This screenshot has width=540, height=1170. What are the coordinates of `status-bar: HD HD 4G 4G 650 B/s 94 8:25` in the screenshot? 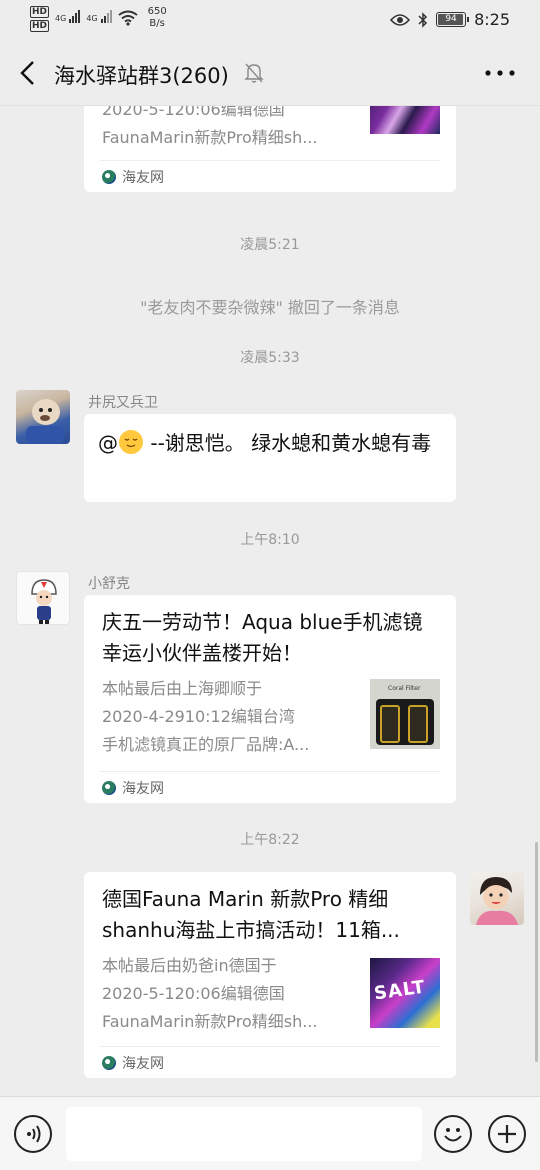 It's located at (270, 20).